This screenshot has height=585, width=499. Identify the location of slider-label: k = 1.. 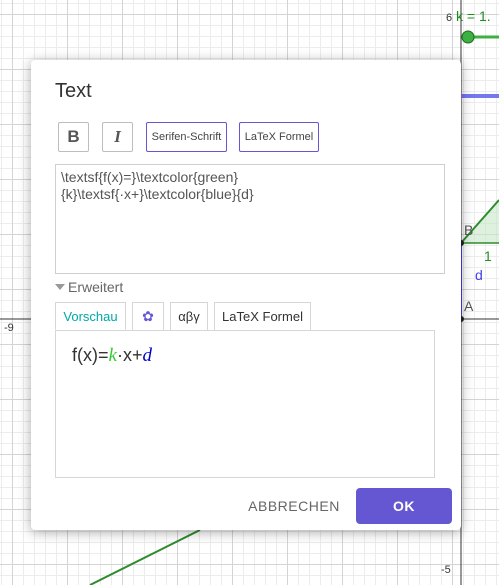
(473, 16).